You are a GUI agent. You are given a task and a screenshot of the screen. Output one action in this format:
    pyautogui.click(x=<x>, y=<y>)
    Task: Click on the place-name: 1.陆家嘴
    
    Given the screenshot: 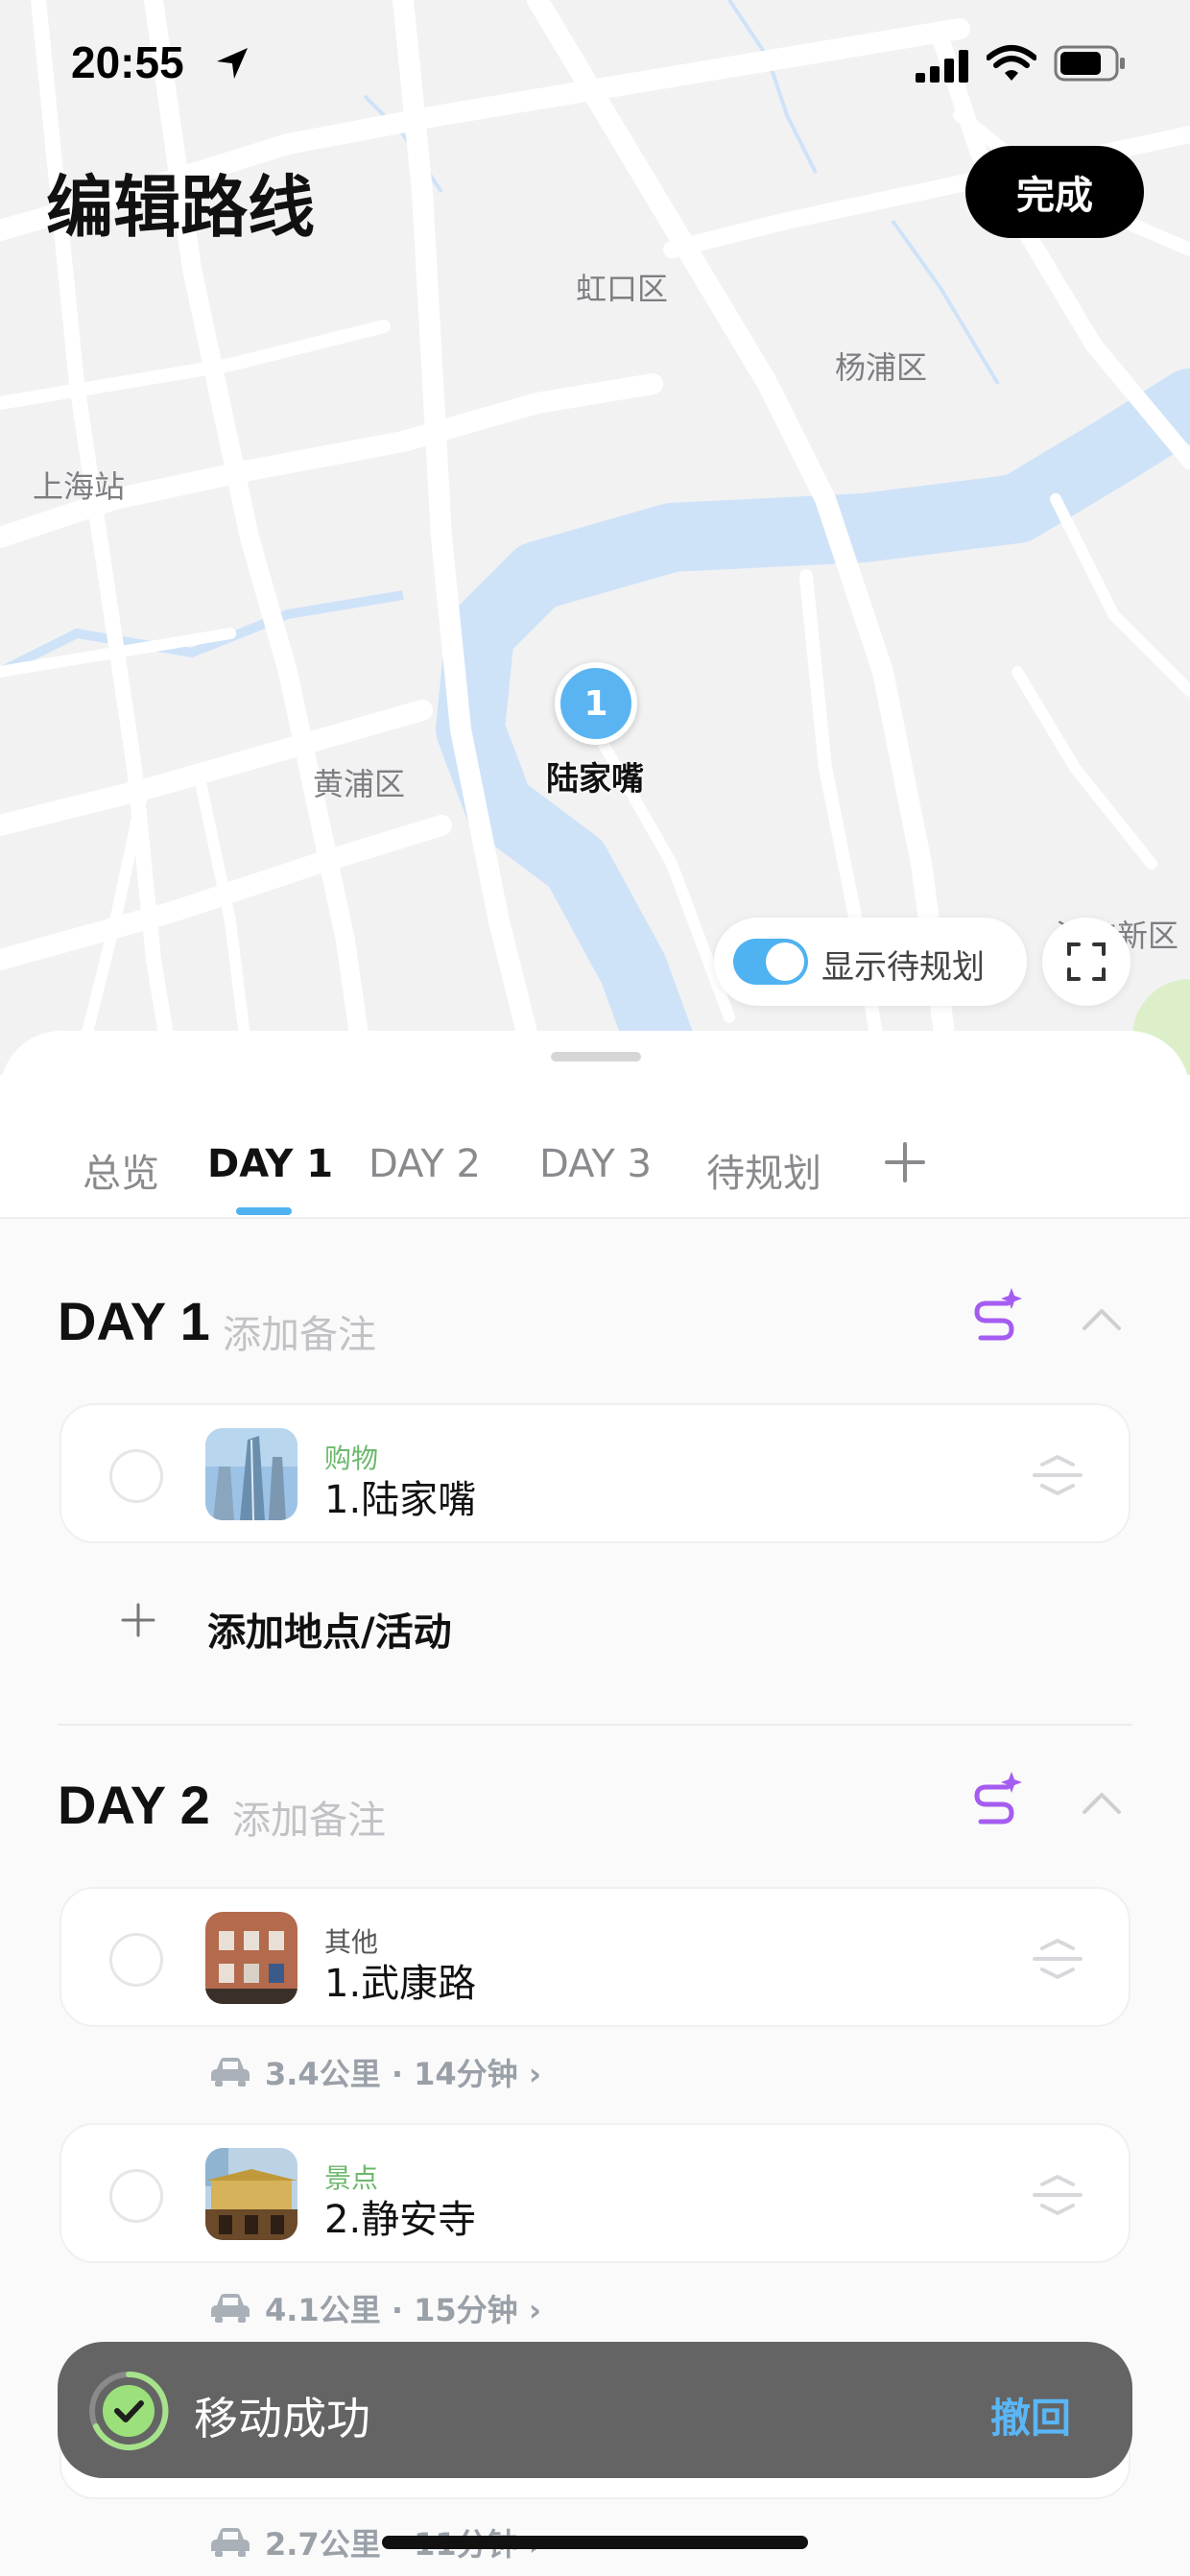 What is the action you would take?
    pyautogui.click(x=400, y=1500)
    